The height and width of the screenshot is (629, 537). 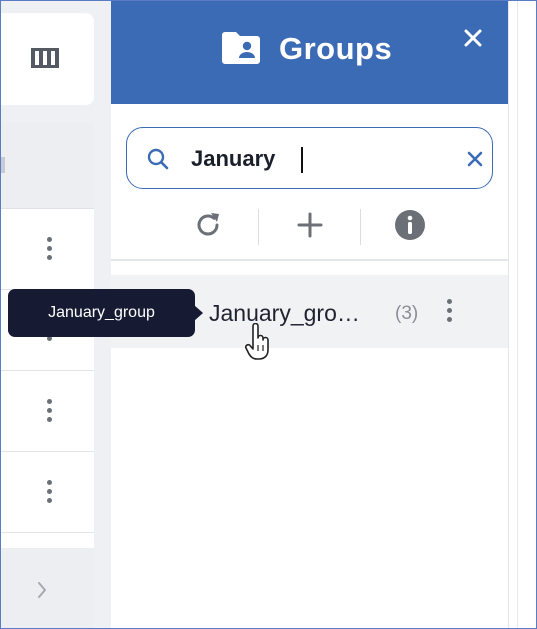 I want to click on left-footer, so click(x=47, y=588).